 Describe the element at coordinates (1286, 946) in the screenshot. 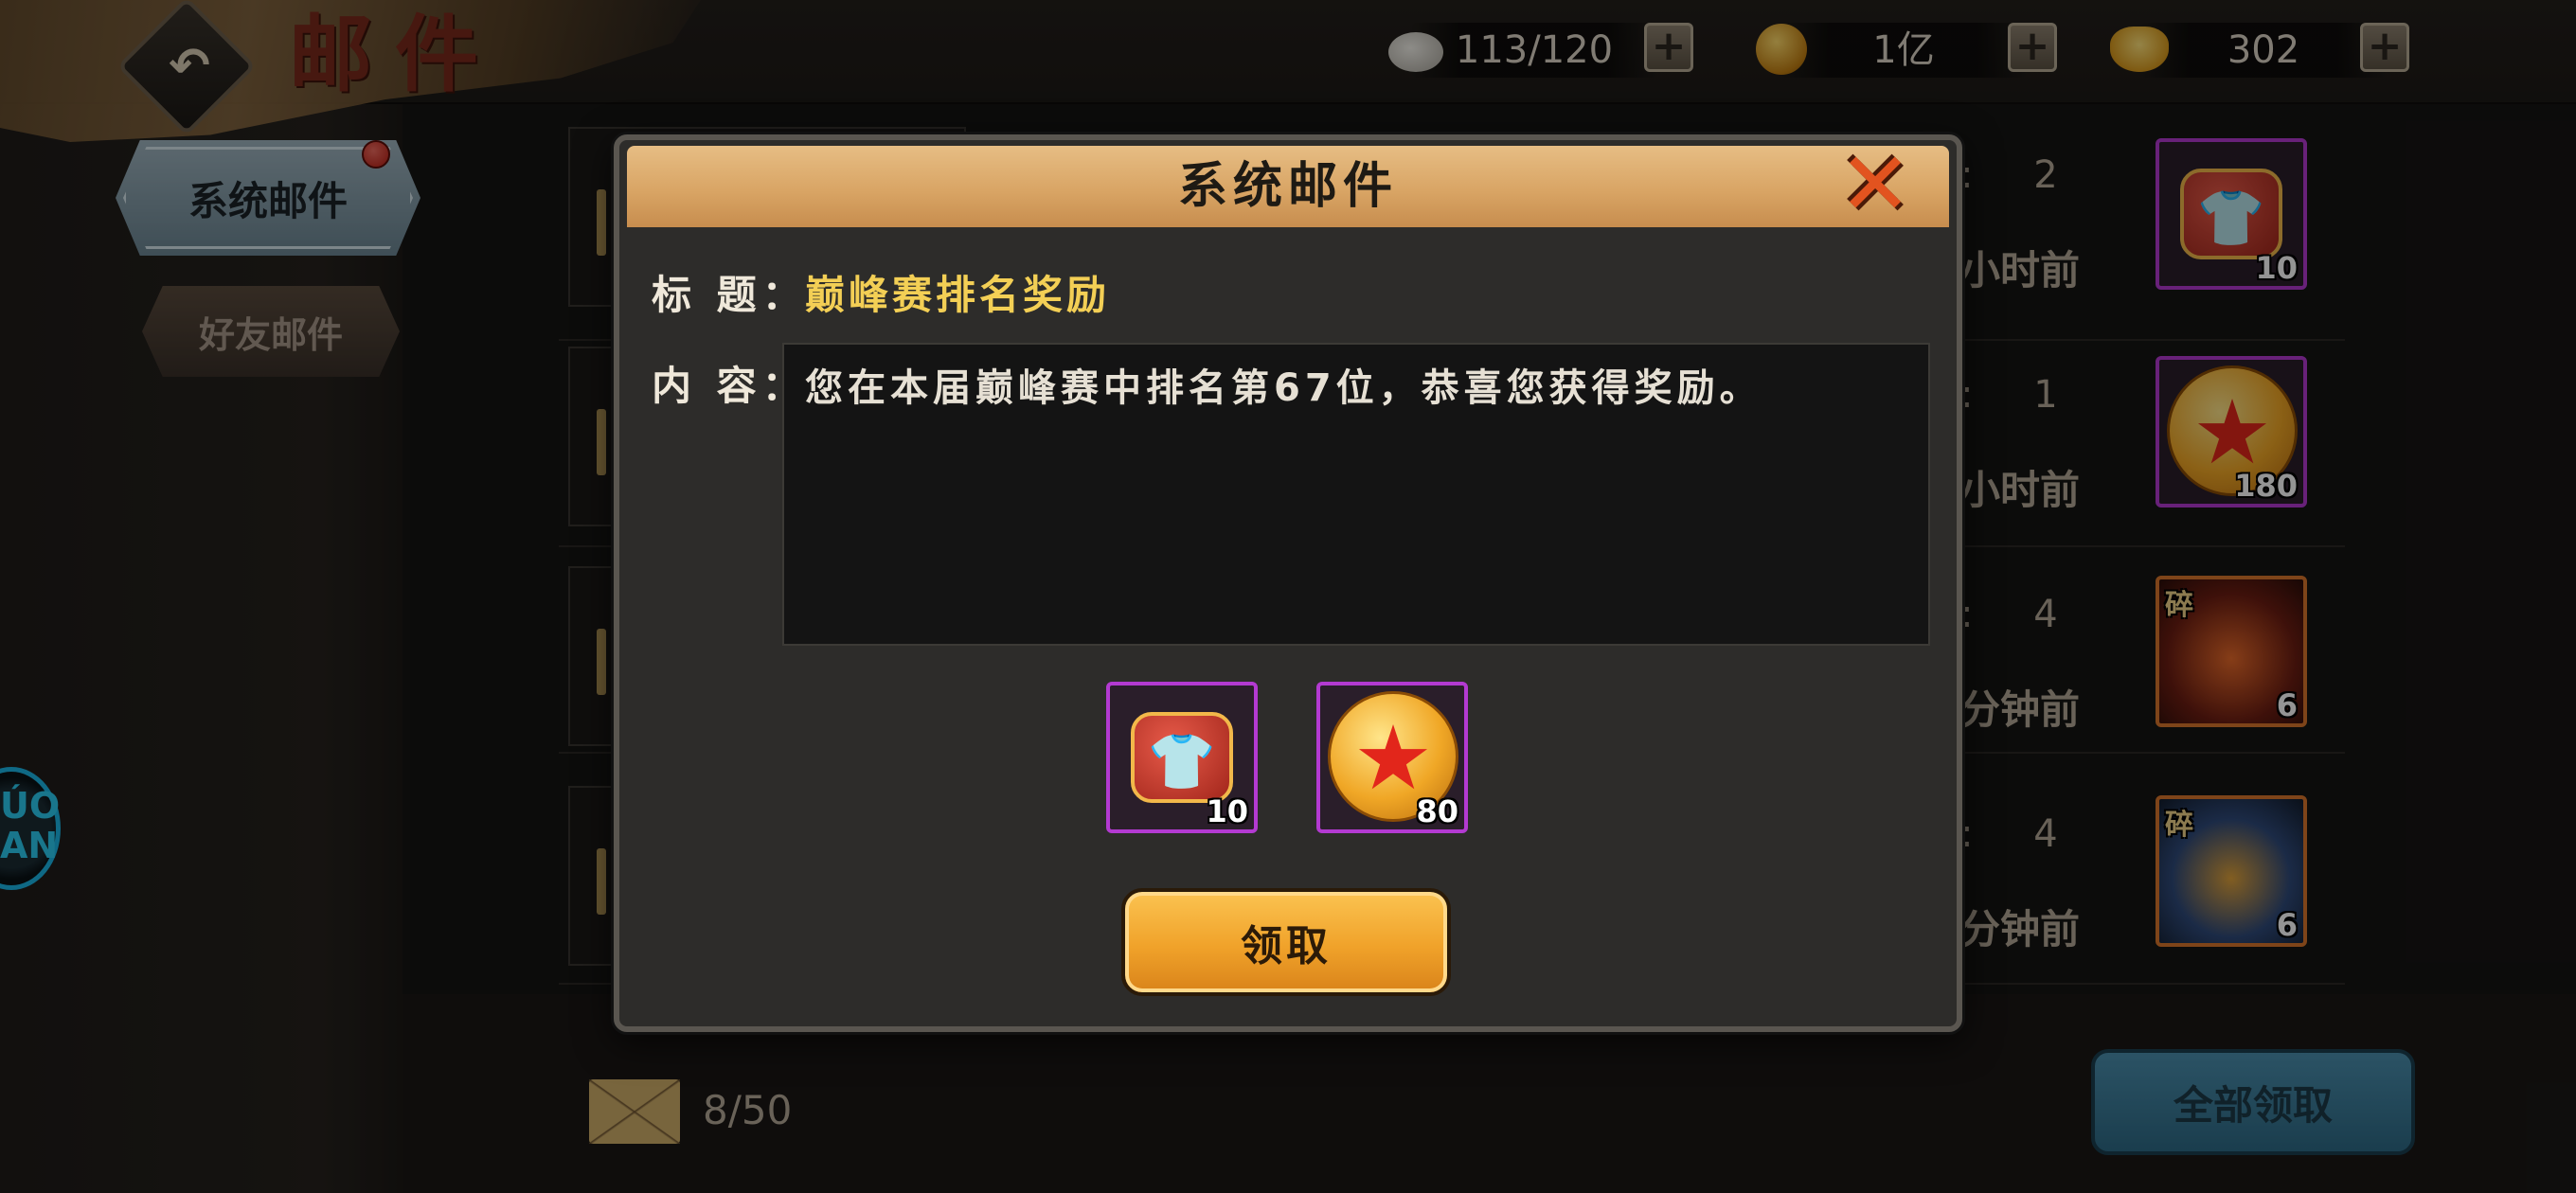

I see `receive-button-label: 领取` at that location.